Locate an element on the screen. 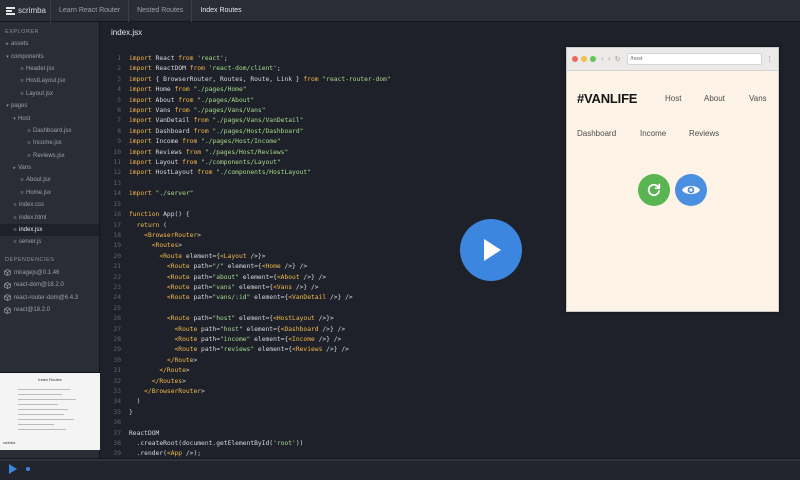  forward-arrow-icon: › is located at coordinates (609, 59).